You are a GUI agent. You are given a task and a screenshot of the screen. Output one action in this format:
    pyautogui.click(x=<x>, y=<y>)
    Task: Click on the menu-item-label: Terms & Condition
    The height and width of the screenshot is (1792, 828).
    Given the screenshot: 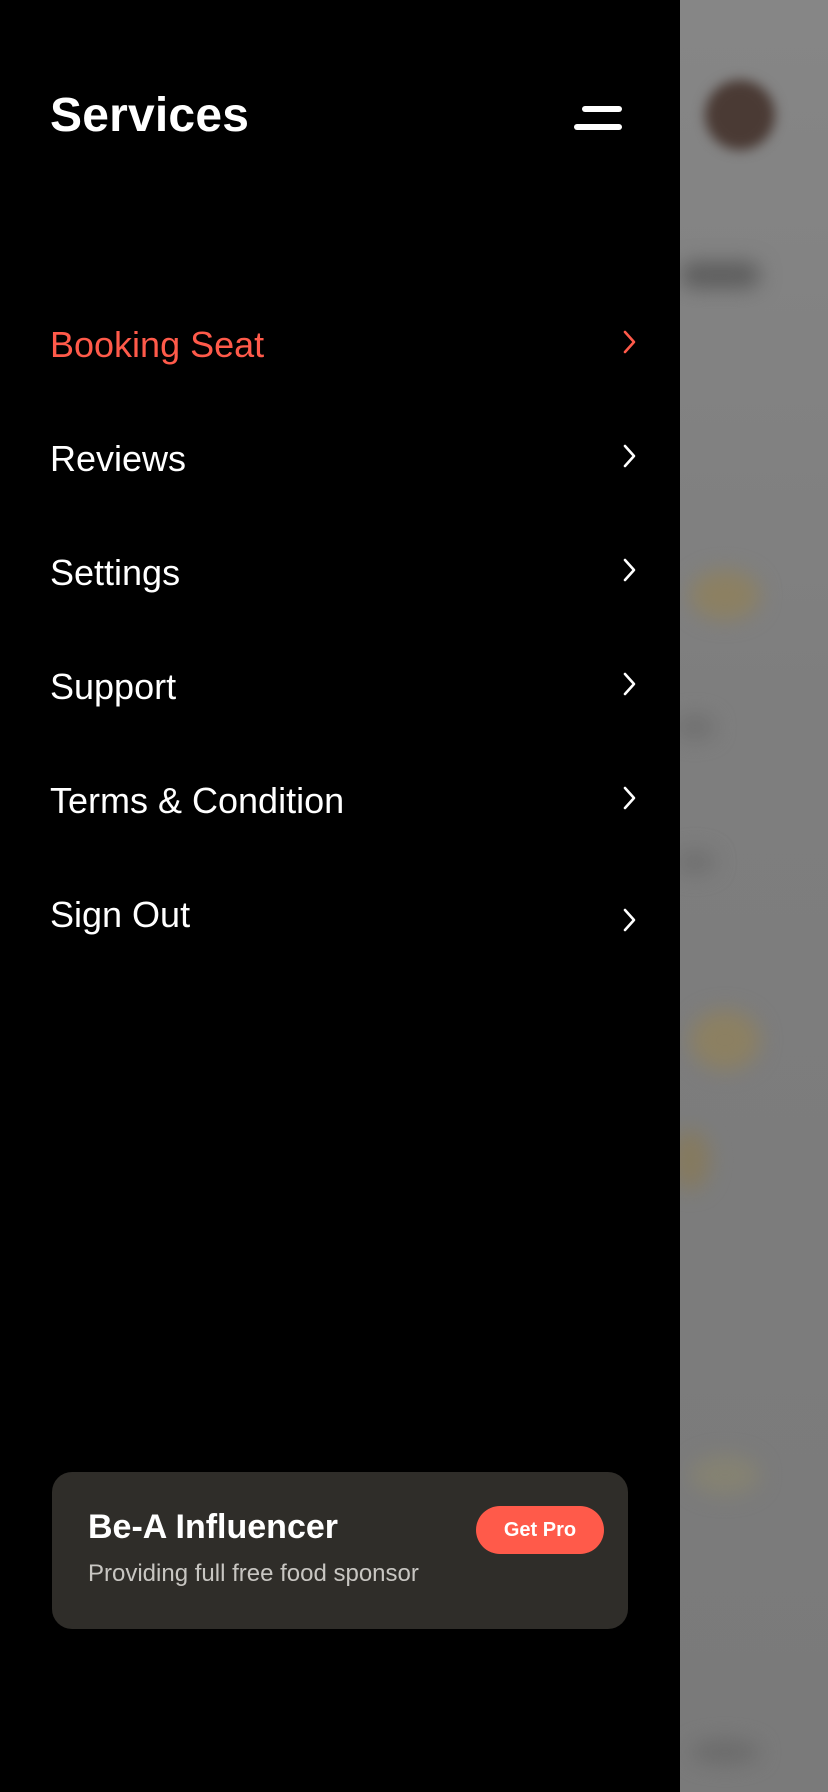 What is the action you would take?
    pyautogui.click(x=197, y=800)
    